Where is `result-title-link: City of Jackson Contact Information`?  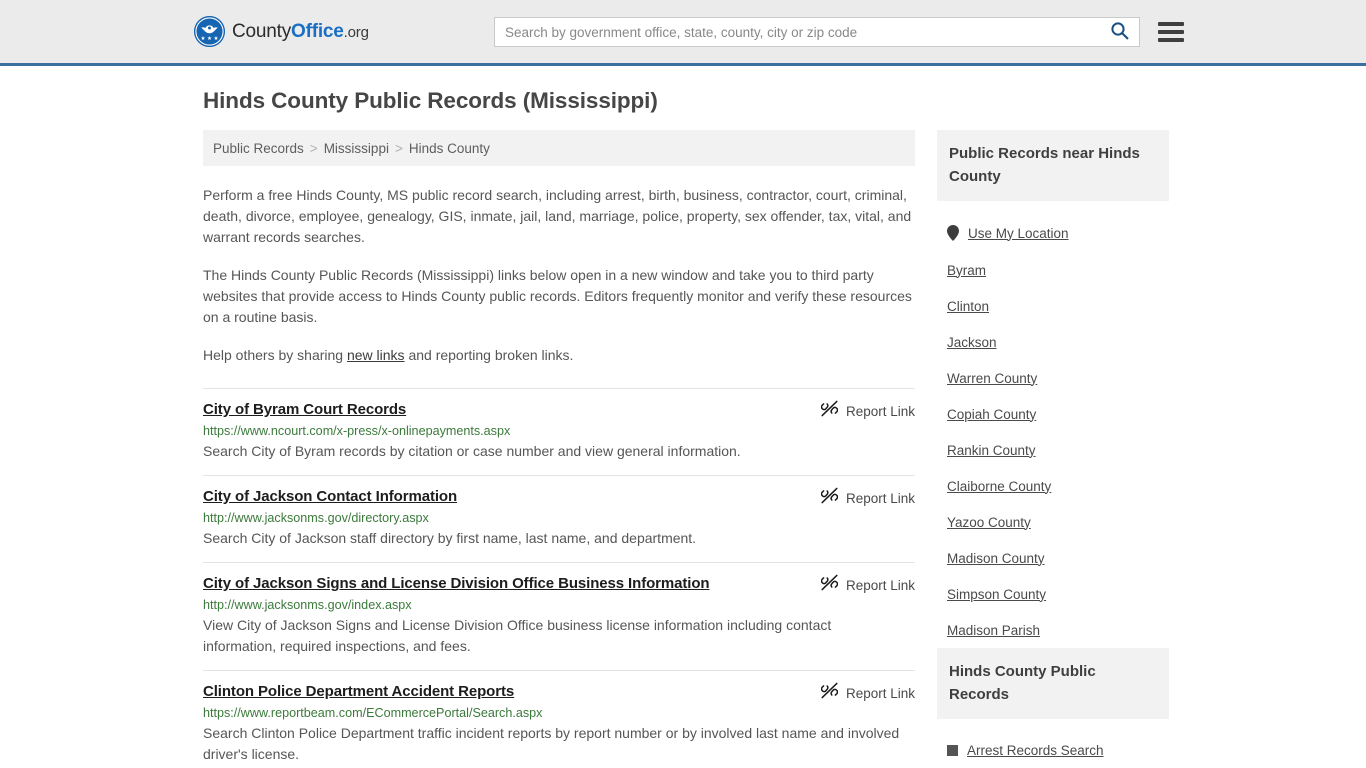 result-title-link: City of Jackson Contact Information is located at coordinates (330, 496).